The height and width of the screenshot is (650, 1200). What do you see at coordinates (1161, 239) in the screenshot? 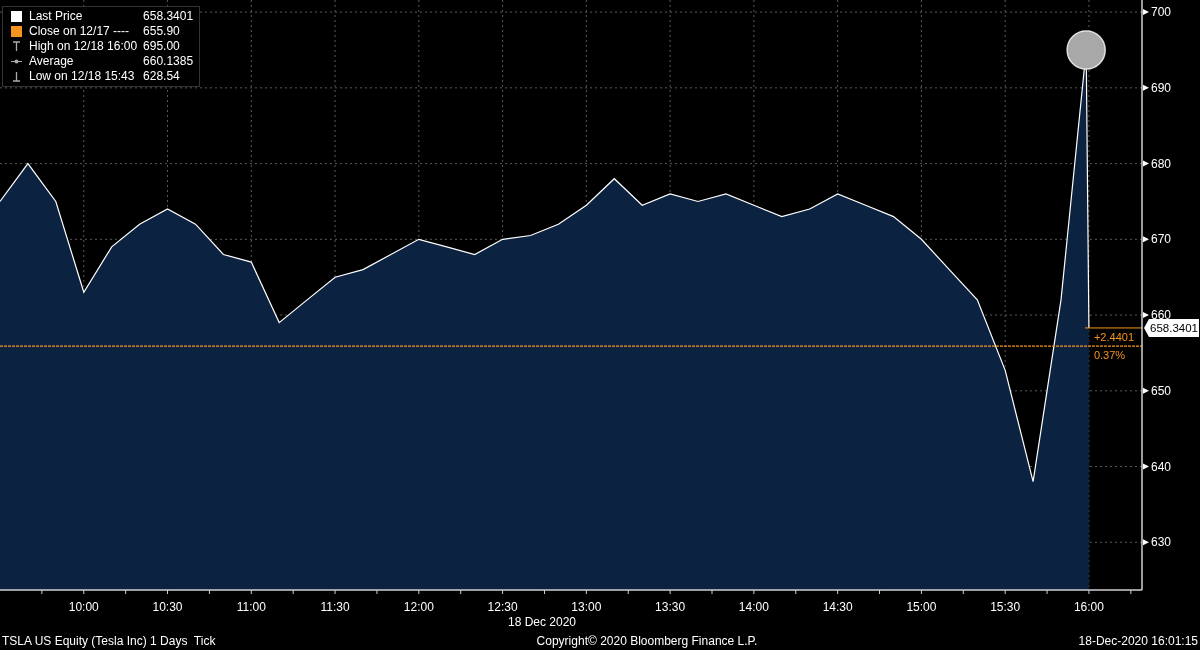
I see `y-tick-label: 670` at bounding box center [1161, 239].